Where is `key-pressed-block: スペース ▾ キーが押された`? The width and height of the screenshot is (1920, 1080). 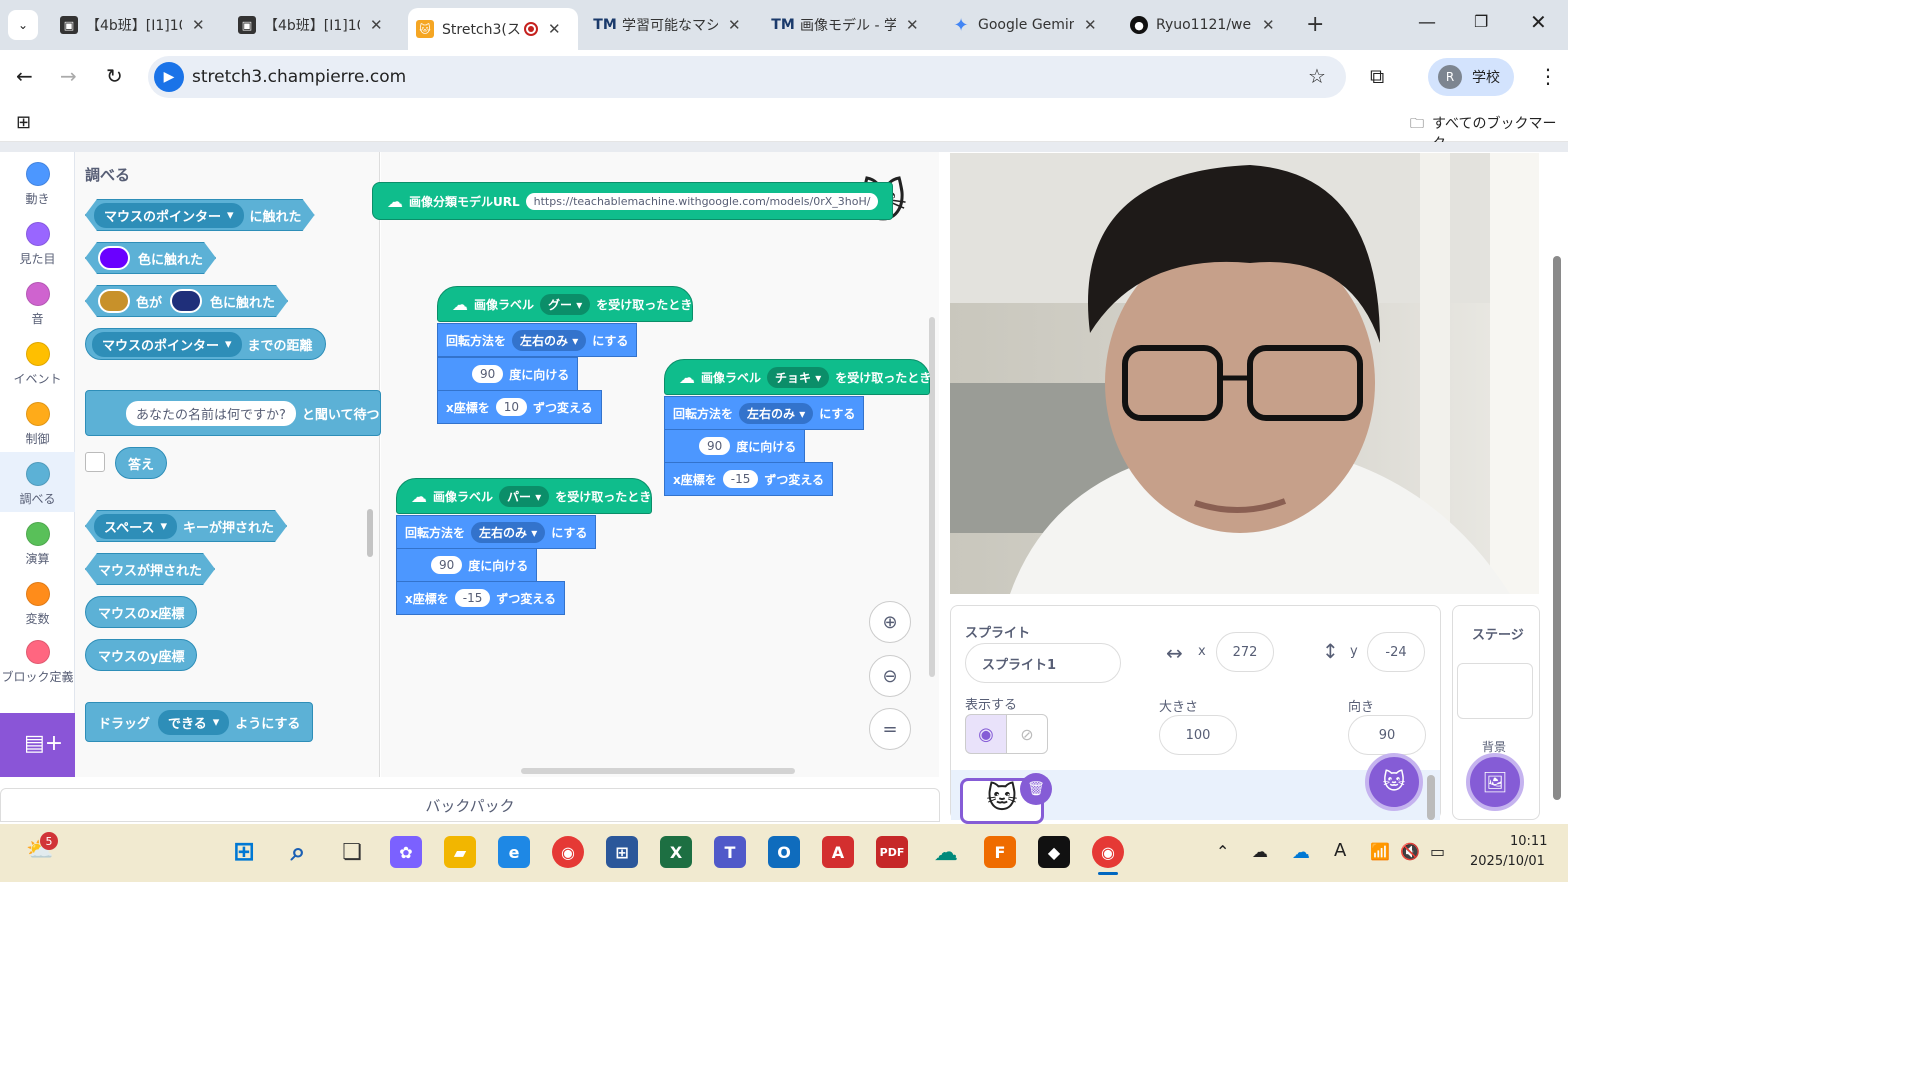 key-pressed-block: スペース ▾ キーが押された is located at coordinates (186, 526).